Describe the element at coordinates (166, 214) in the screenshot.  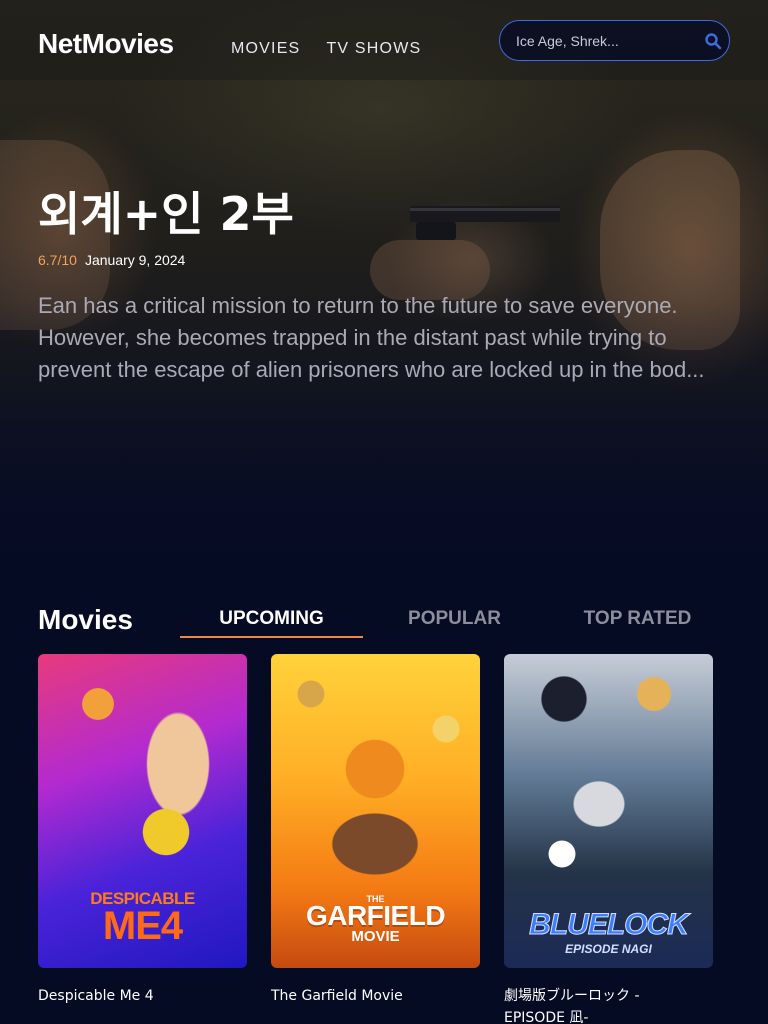
I see `hero-title: 외계+인 2부` at that location.